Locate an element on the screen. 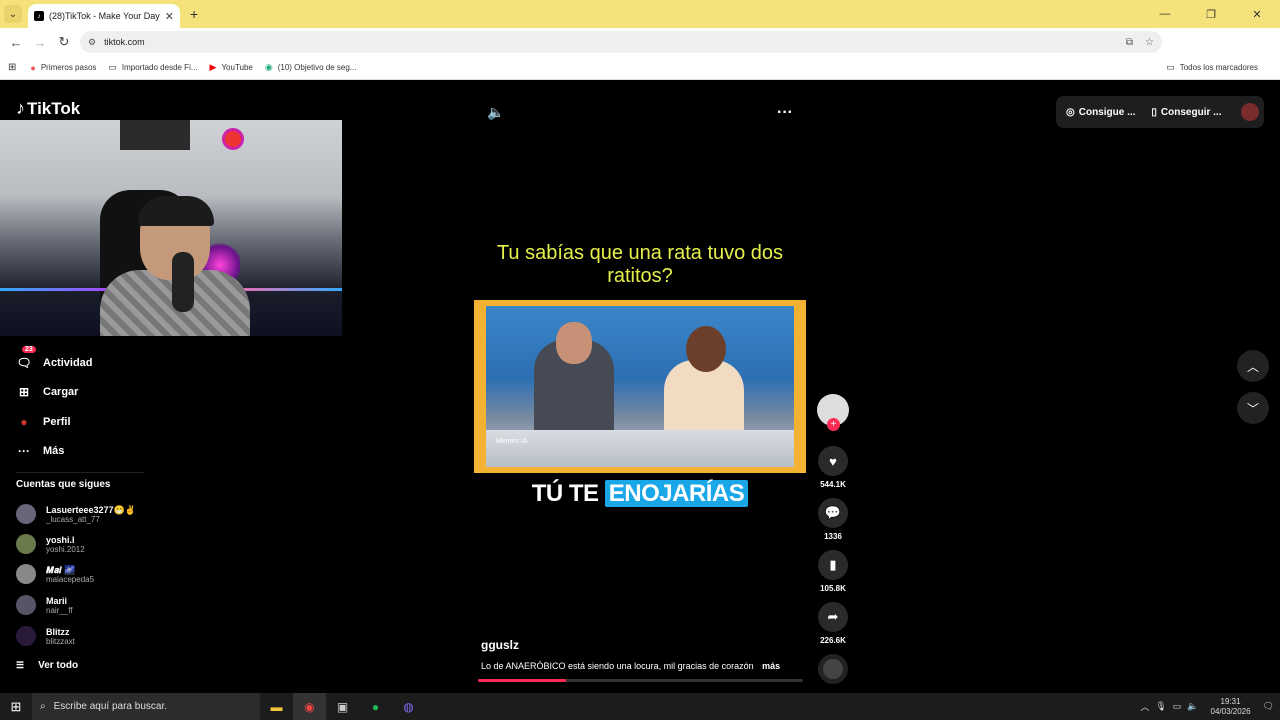  more-text-button: más is located at coordinates (771, 666).